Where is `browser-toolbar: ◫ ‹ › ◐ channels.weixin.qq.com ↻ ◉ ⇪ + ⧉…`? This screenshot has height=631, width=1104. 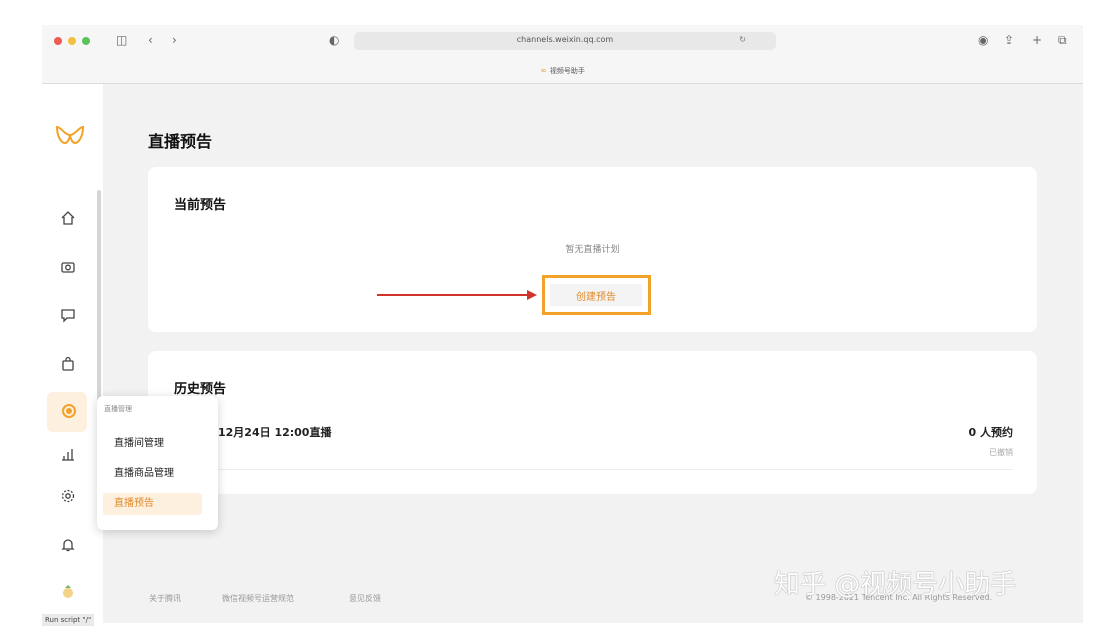
browser-toolbar: ◫ ‹ › ◐ channels.weixin.qq.com ↻ ◉ ⇪ + ⧉… is located at coordinates (562, 54).